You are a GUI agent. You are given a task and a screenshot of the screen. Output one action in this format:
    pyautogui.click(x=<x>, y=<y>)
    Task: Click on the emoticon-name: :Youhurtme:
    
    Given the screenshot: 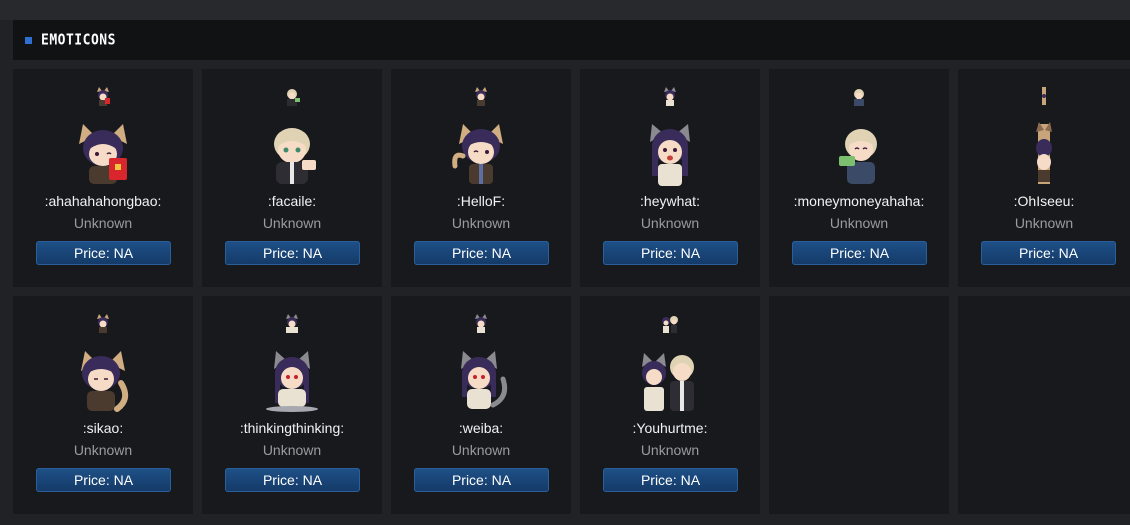 What is the action you would take?
    pyautogui.click(x=670, y=428)
    